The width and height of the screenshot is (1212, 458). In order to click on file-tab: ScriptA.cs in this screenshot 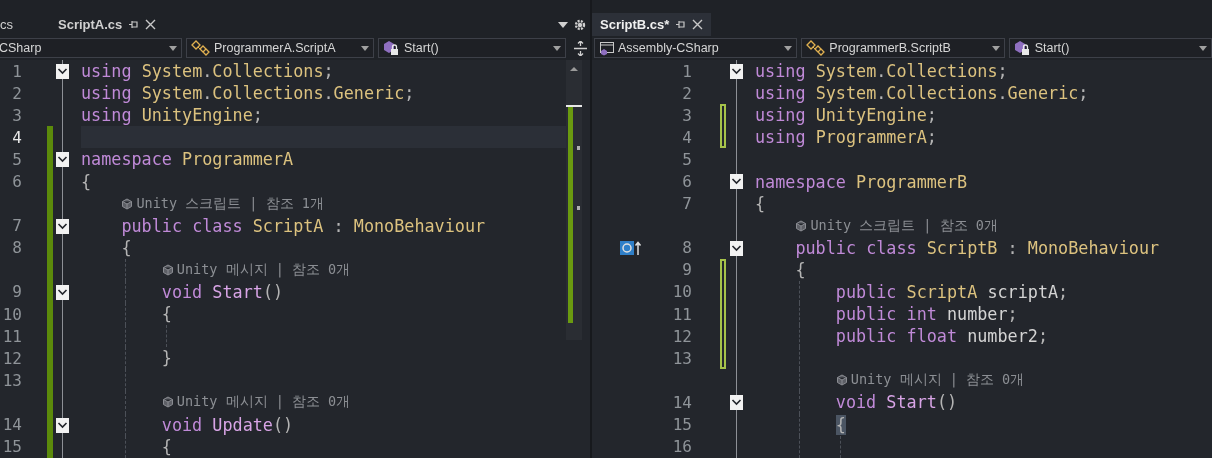, I will do `click(107, 24)`.